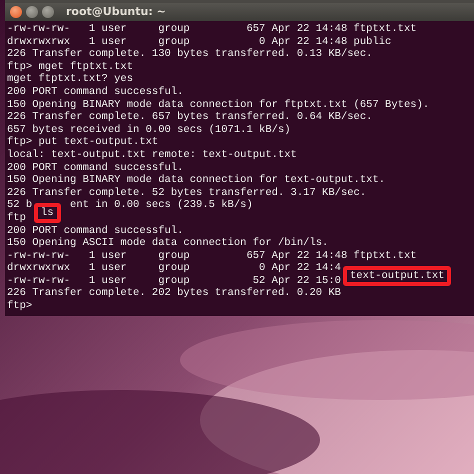 Image resolution: width=474 pixels, height=474 pixels. I want to click on maximize-button, so click(48, 12).